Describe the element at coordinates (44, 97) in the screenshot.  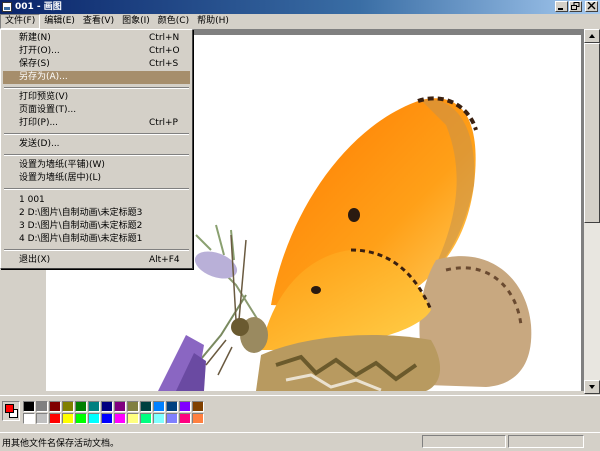
I see `menu-item-label: 打印预览(V)` at that location.